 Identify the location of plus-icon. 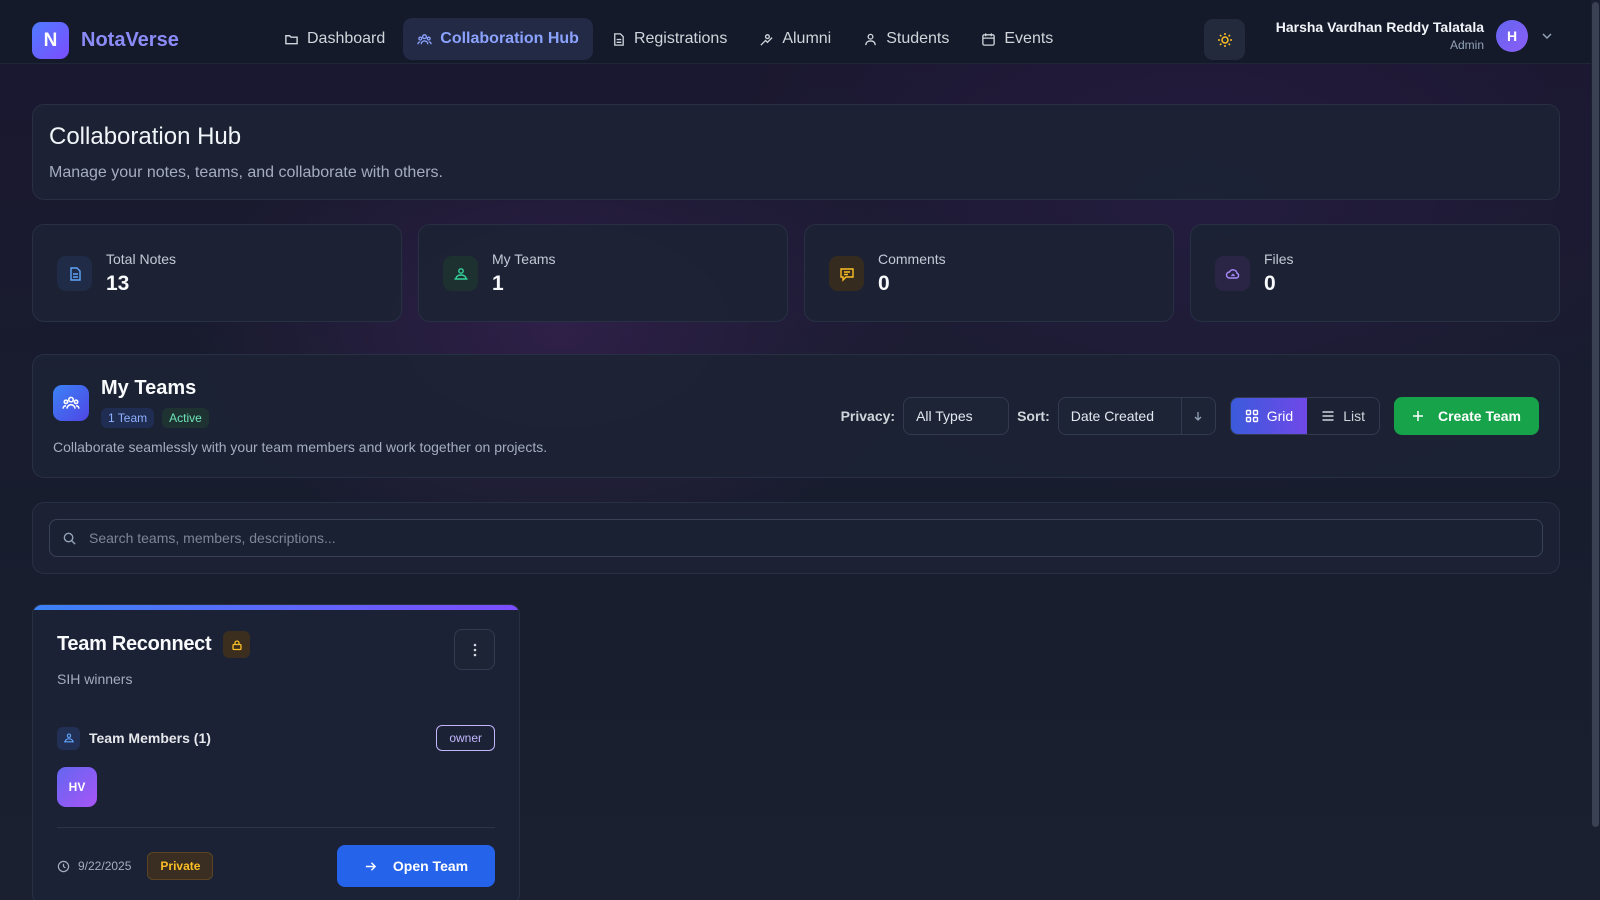
(1417, 416).